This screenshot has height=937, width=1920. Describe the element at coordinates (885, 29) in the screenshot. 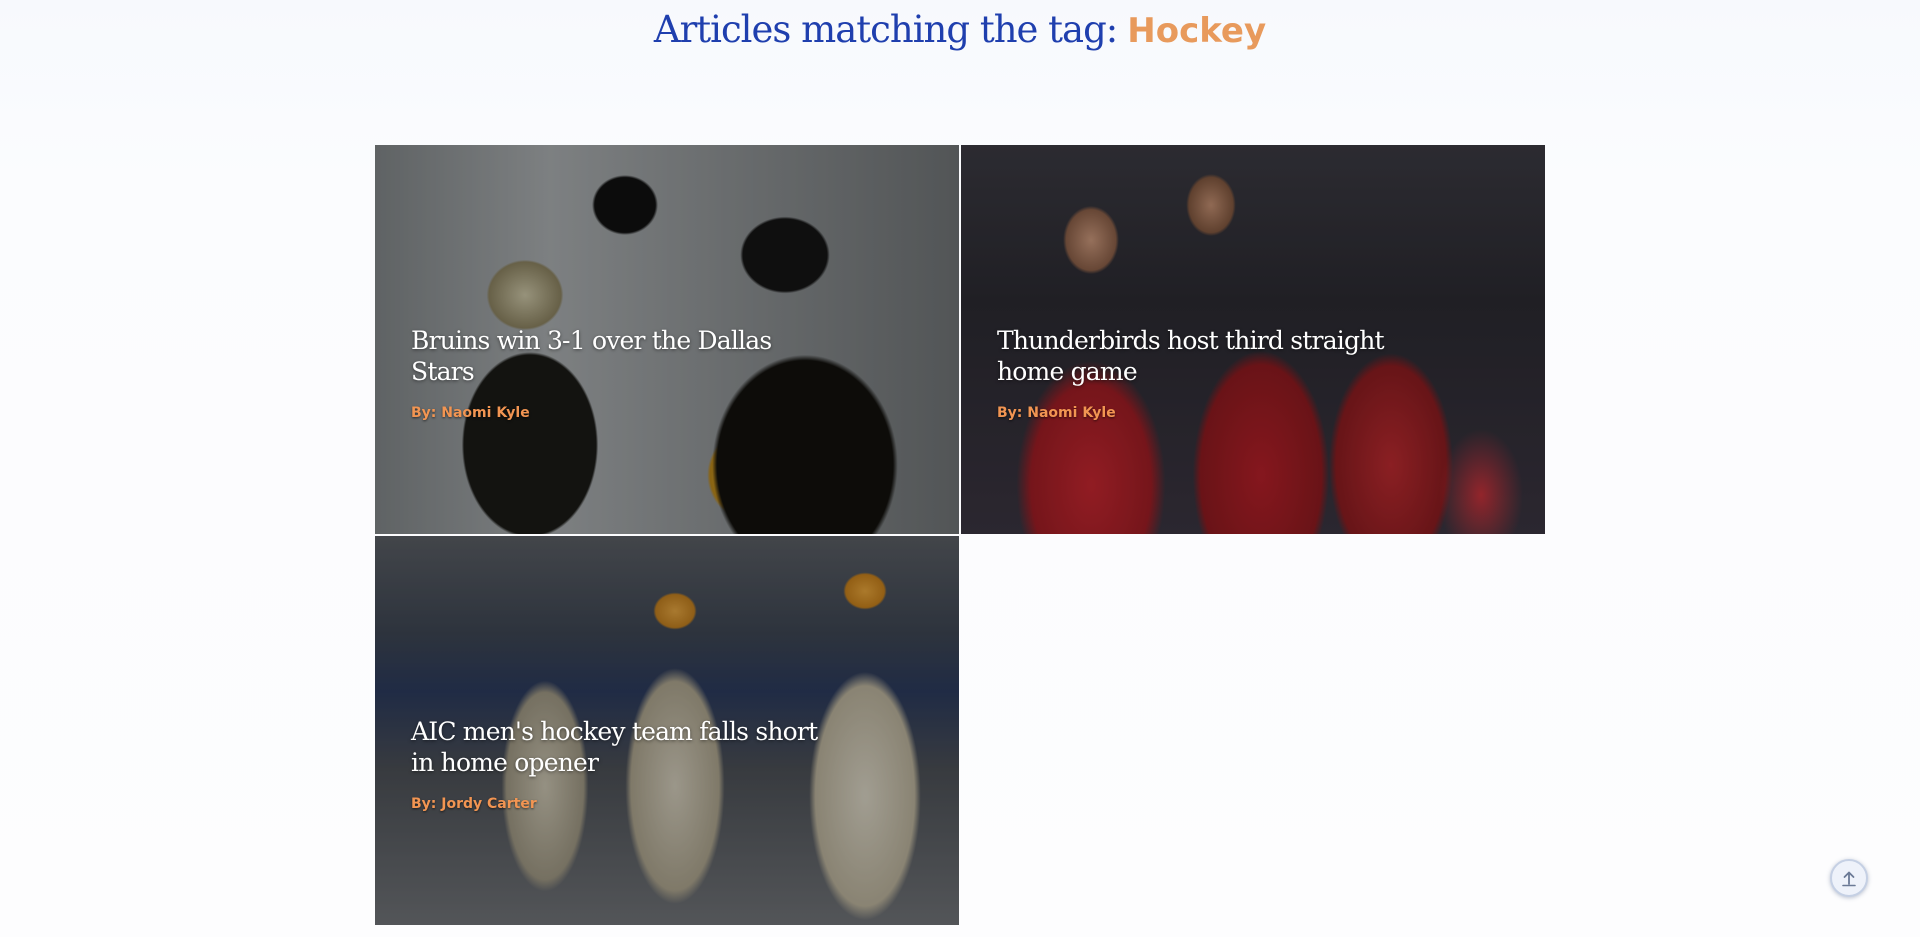

I see `page-title: Articles matching the tag:` at that location.